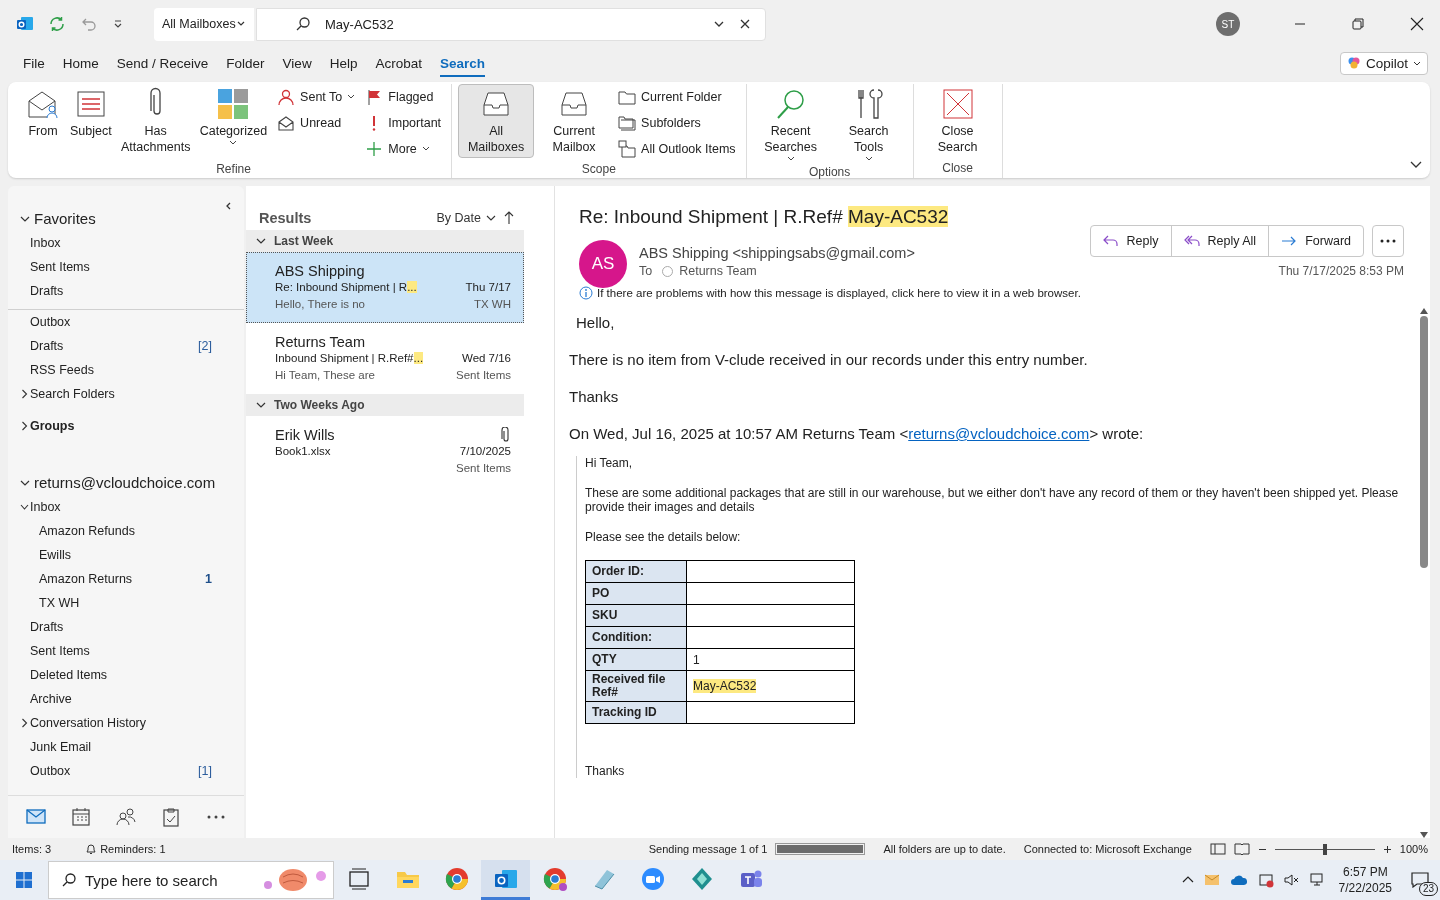  What do you see at coordinates (1316, 241) in the screenshot?
I see `message-action-button: Forward` at bounding box center [1316, 241].